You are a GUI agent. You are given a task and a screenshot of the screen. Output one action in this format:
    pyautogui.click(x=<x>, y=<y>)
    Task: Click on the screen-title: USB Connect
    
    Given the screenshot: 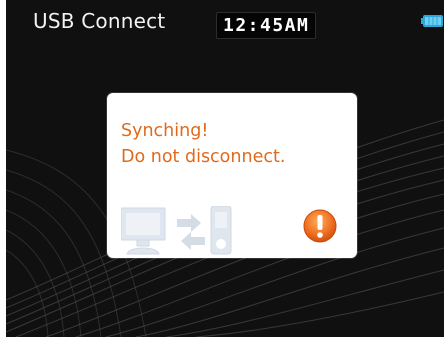 What is the action you would take?
    pyautogui.click(x=99, y=21)
    